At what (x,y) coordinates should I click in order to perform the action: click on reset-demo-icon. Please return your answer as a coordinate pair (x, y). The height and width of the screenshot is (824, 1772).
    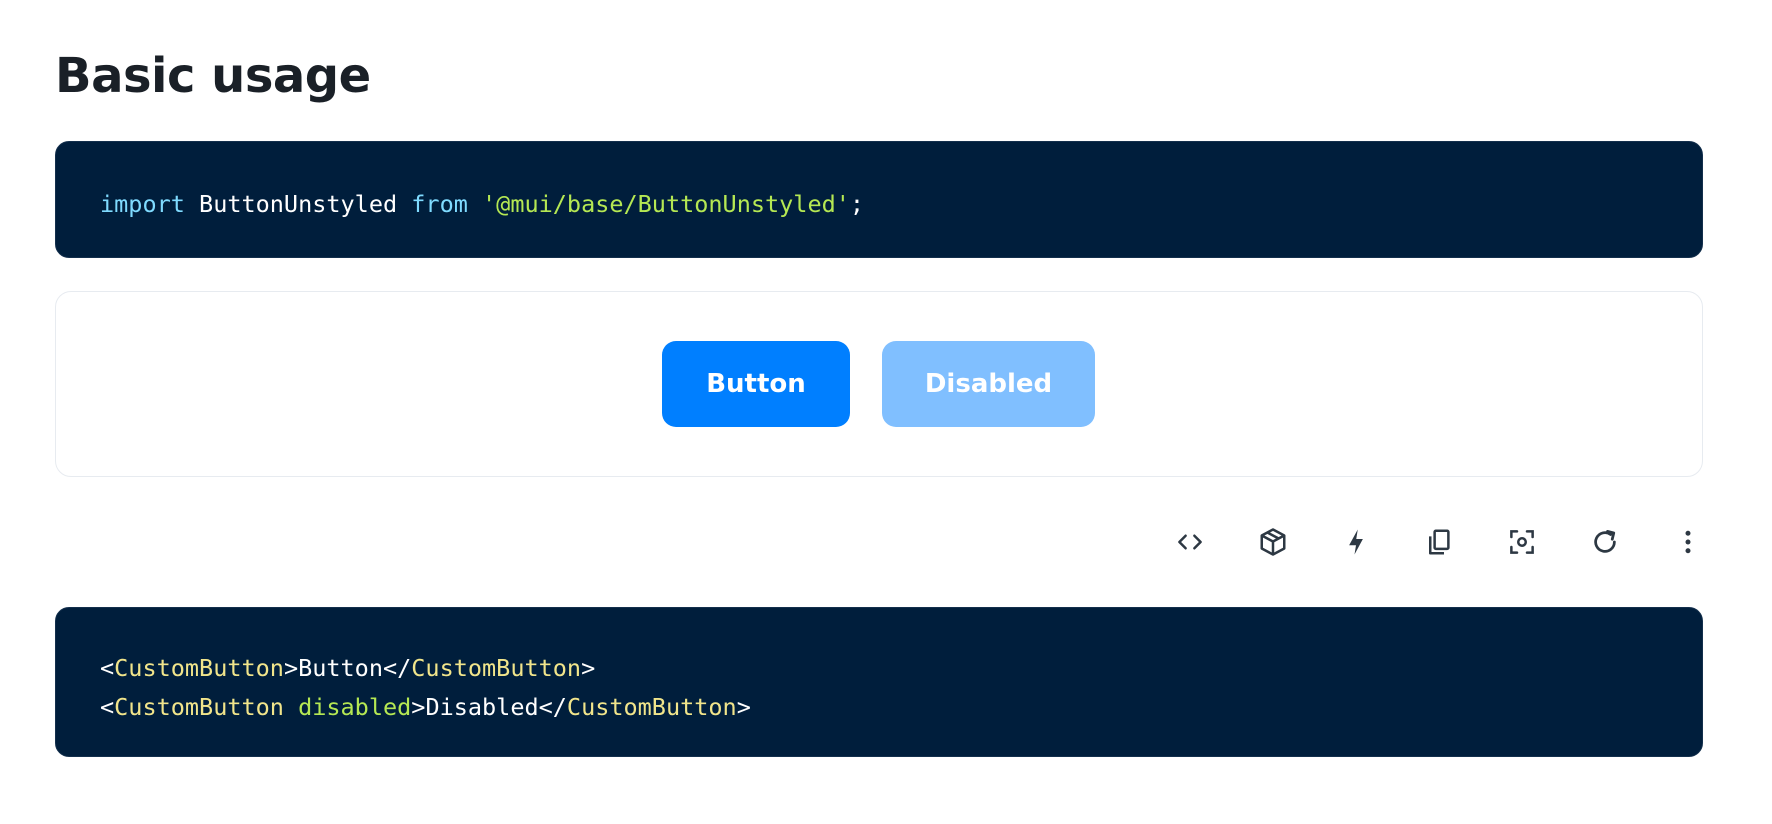
    Looking at the image, I should click on (1605, 541).